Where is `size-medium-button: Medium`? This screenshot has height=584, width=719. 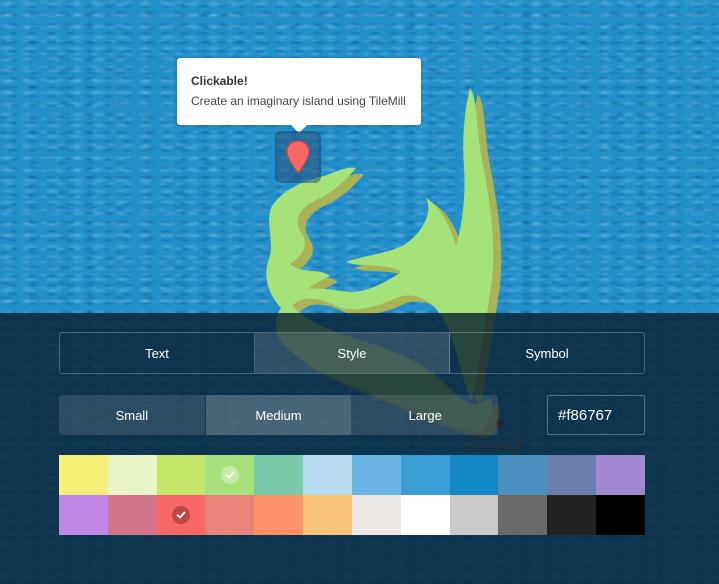 size-medium-button: Medium is located at coordinates (279, 415).